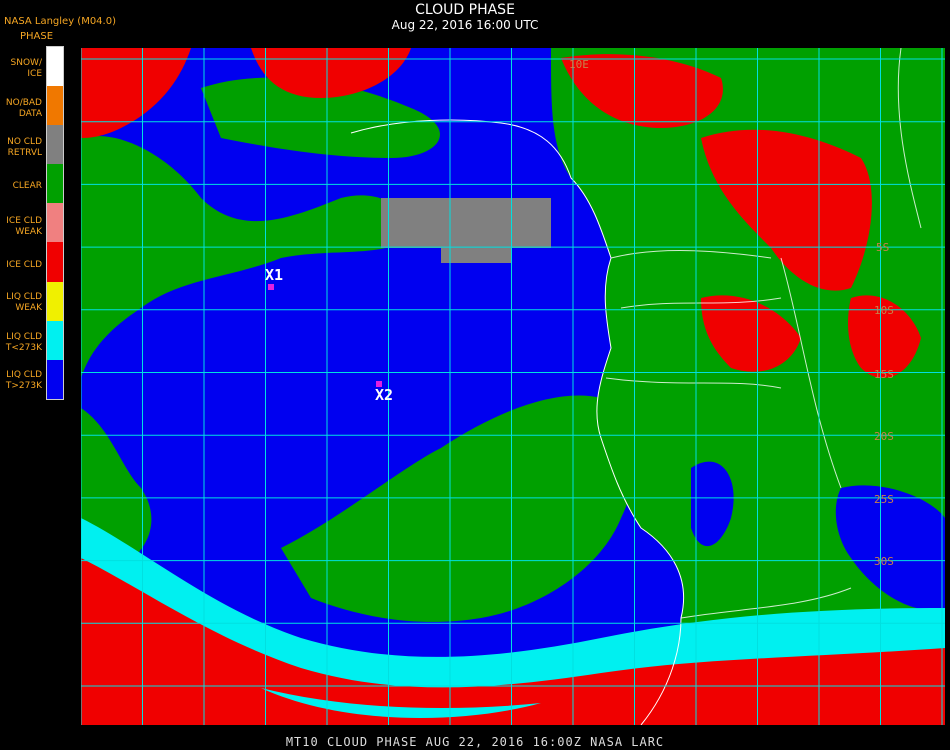 This screenshot has width=950, height=750. Describe the element at coordinates (24, 226) in the screenshot. I see `legend-label: ICE CLD WEAK` at that location.